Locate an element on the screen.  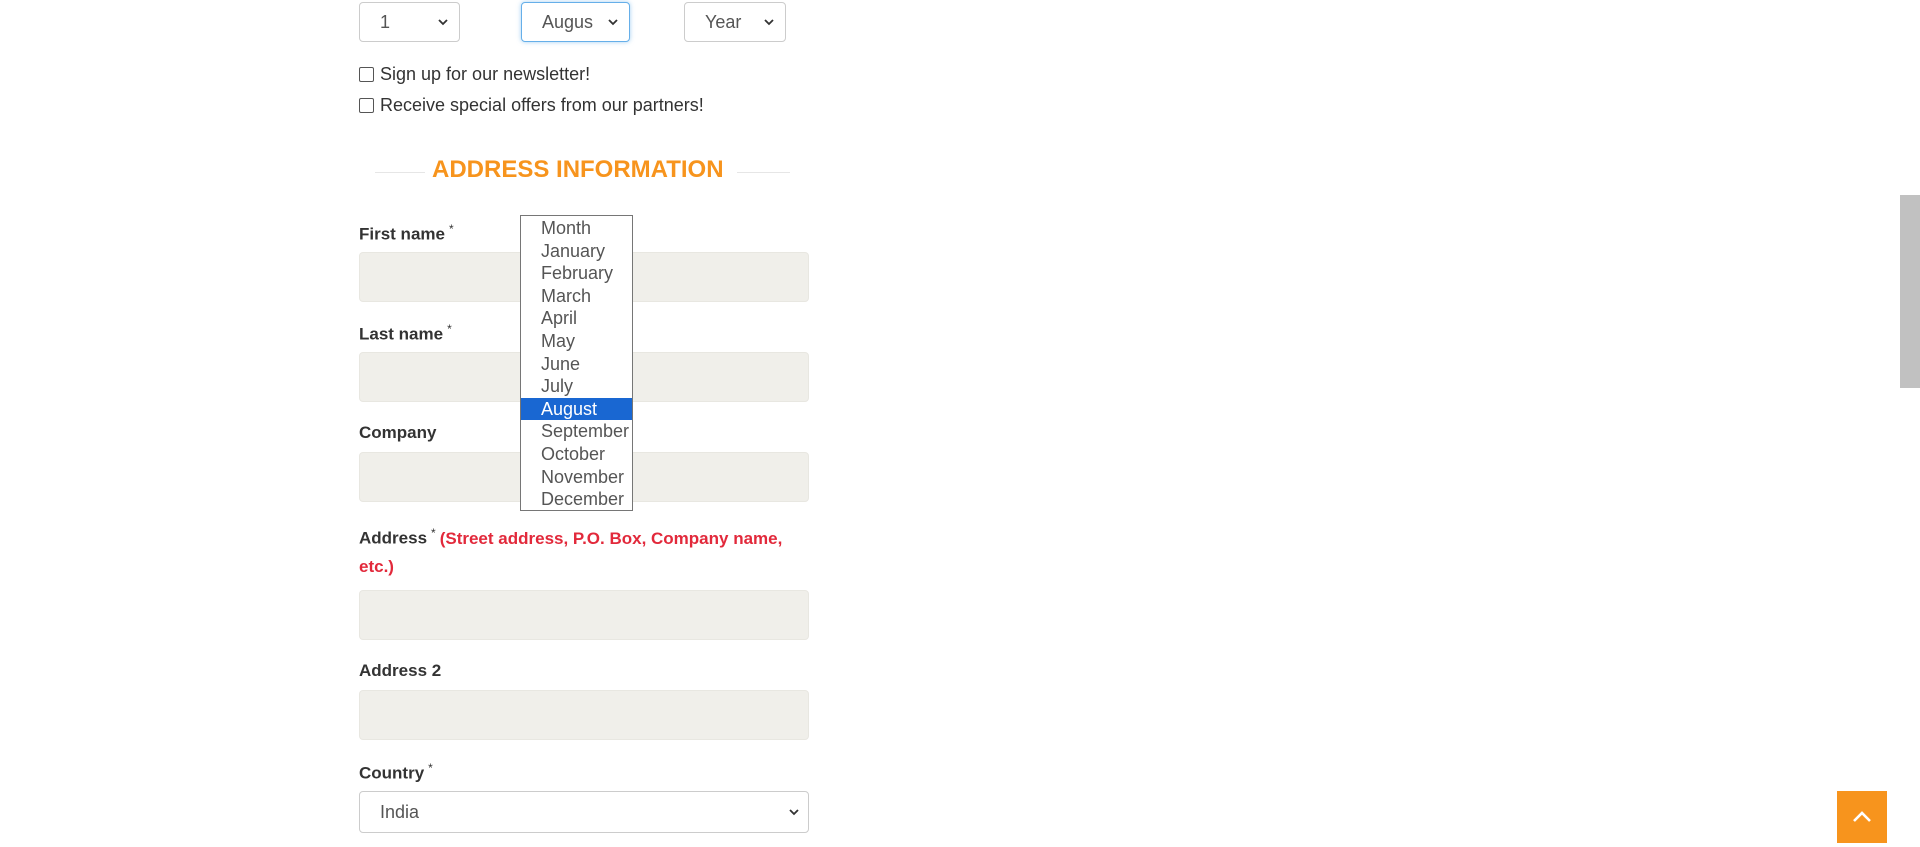
address-hint-continued: etc.) is located at coordinates (376, 567).